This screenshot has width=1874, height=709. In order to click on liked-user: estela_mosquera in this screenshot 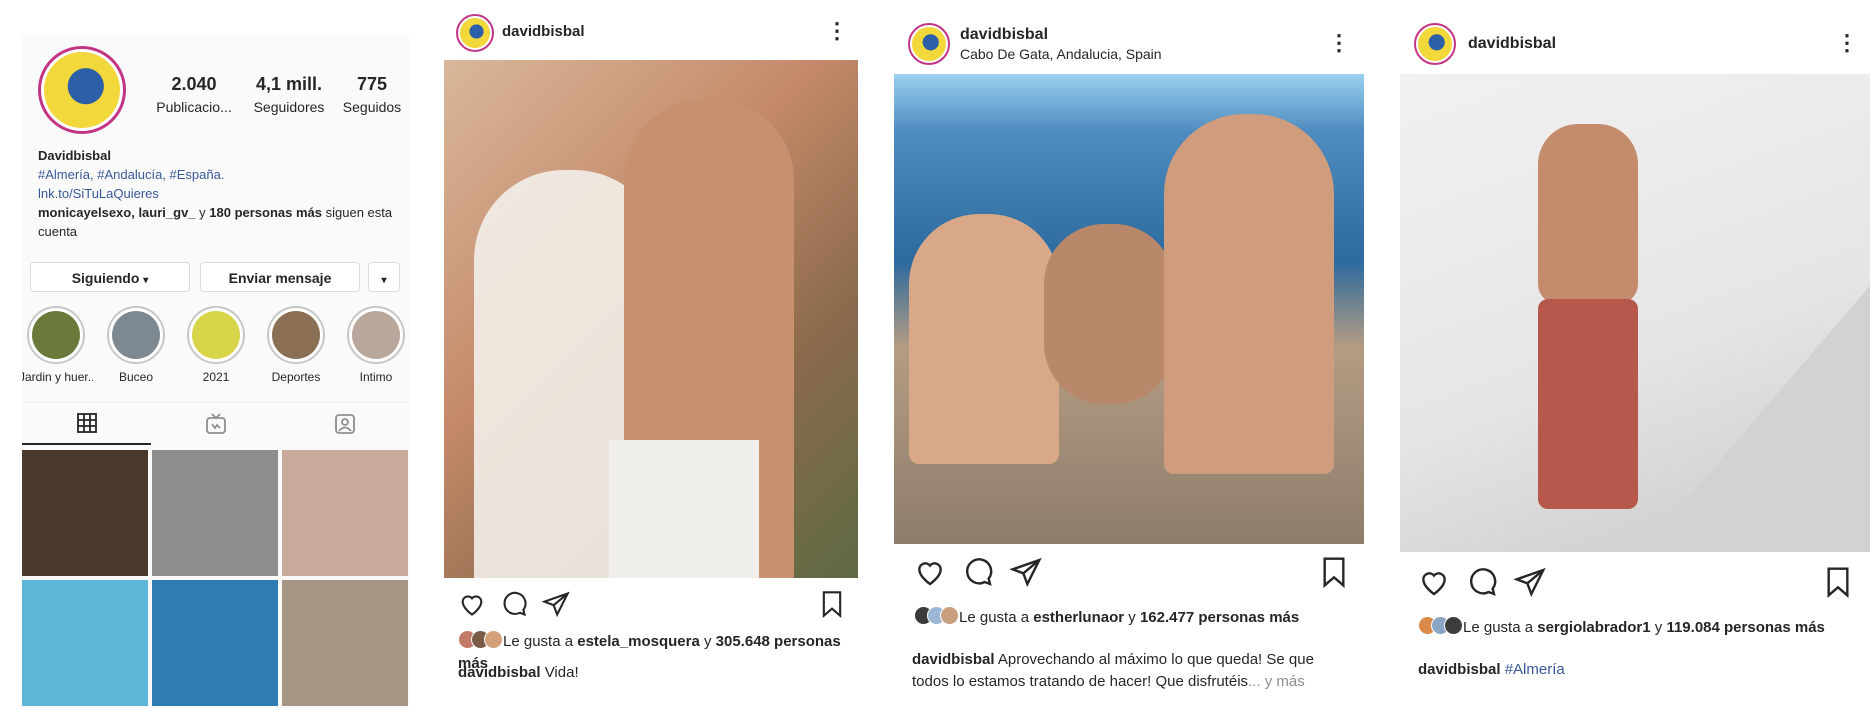, I will do `click(638, 641)`.